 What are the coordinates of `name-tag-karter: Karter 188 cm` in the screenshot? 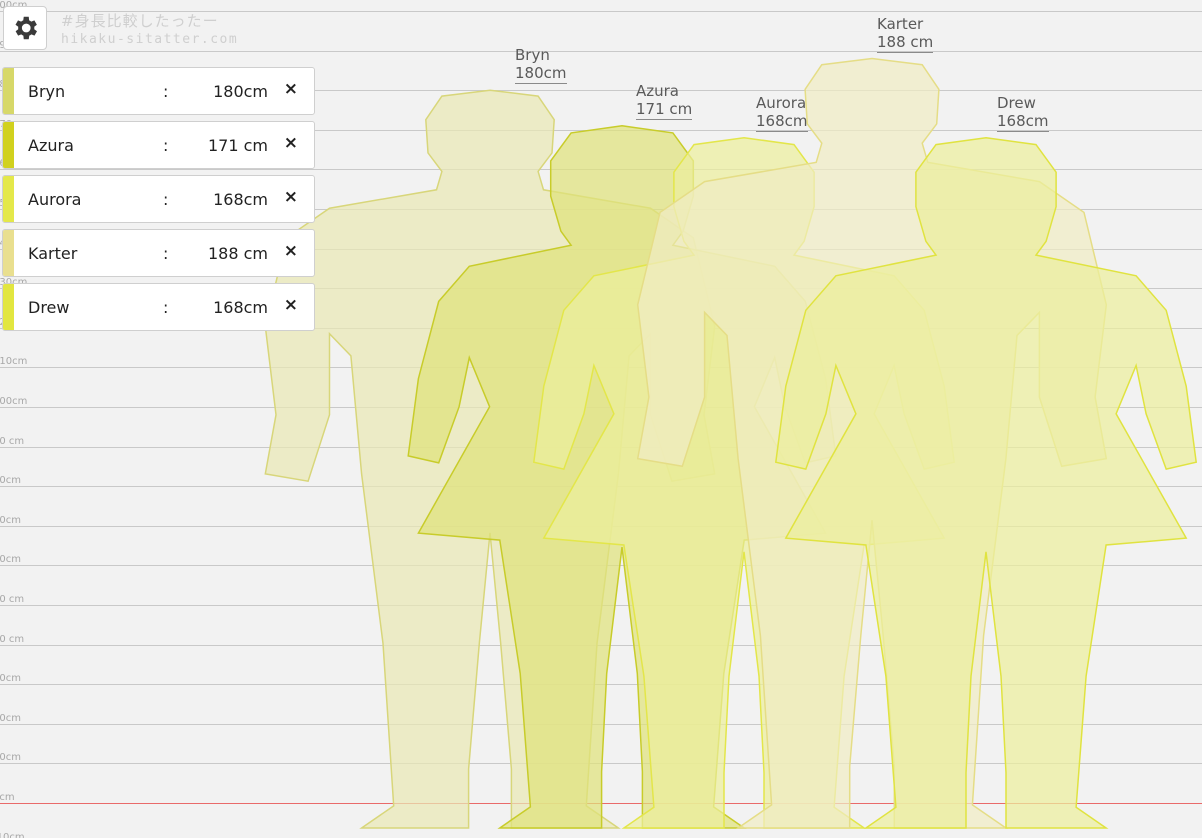 It's located at (905, 33).